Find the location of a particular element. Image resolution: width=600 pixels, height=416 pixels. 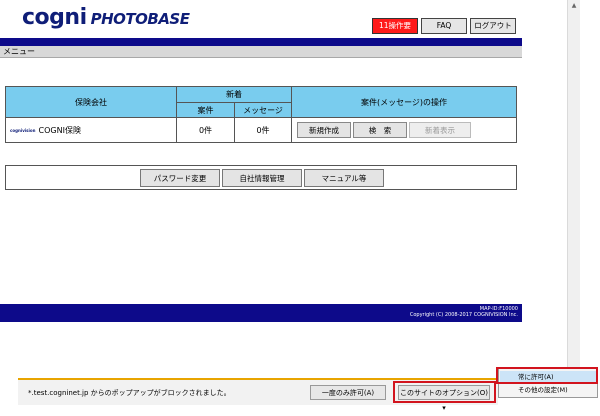

new-messages-count: 0件 is located at coordinates (263, 130).